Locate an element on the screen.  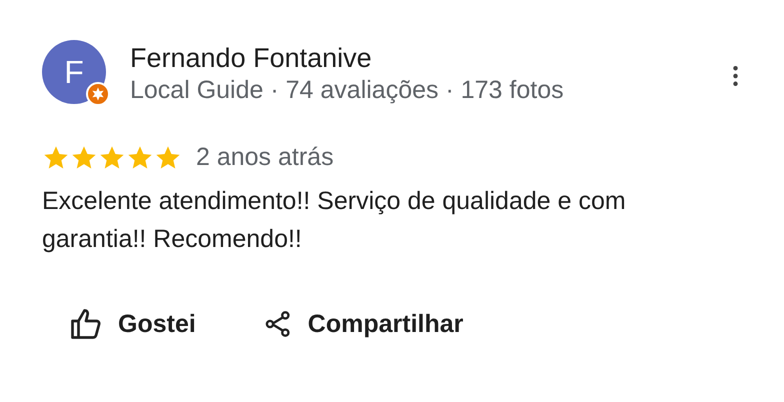
guide-badge-icon is located at coordinates (98, 94).